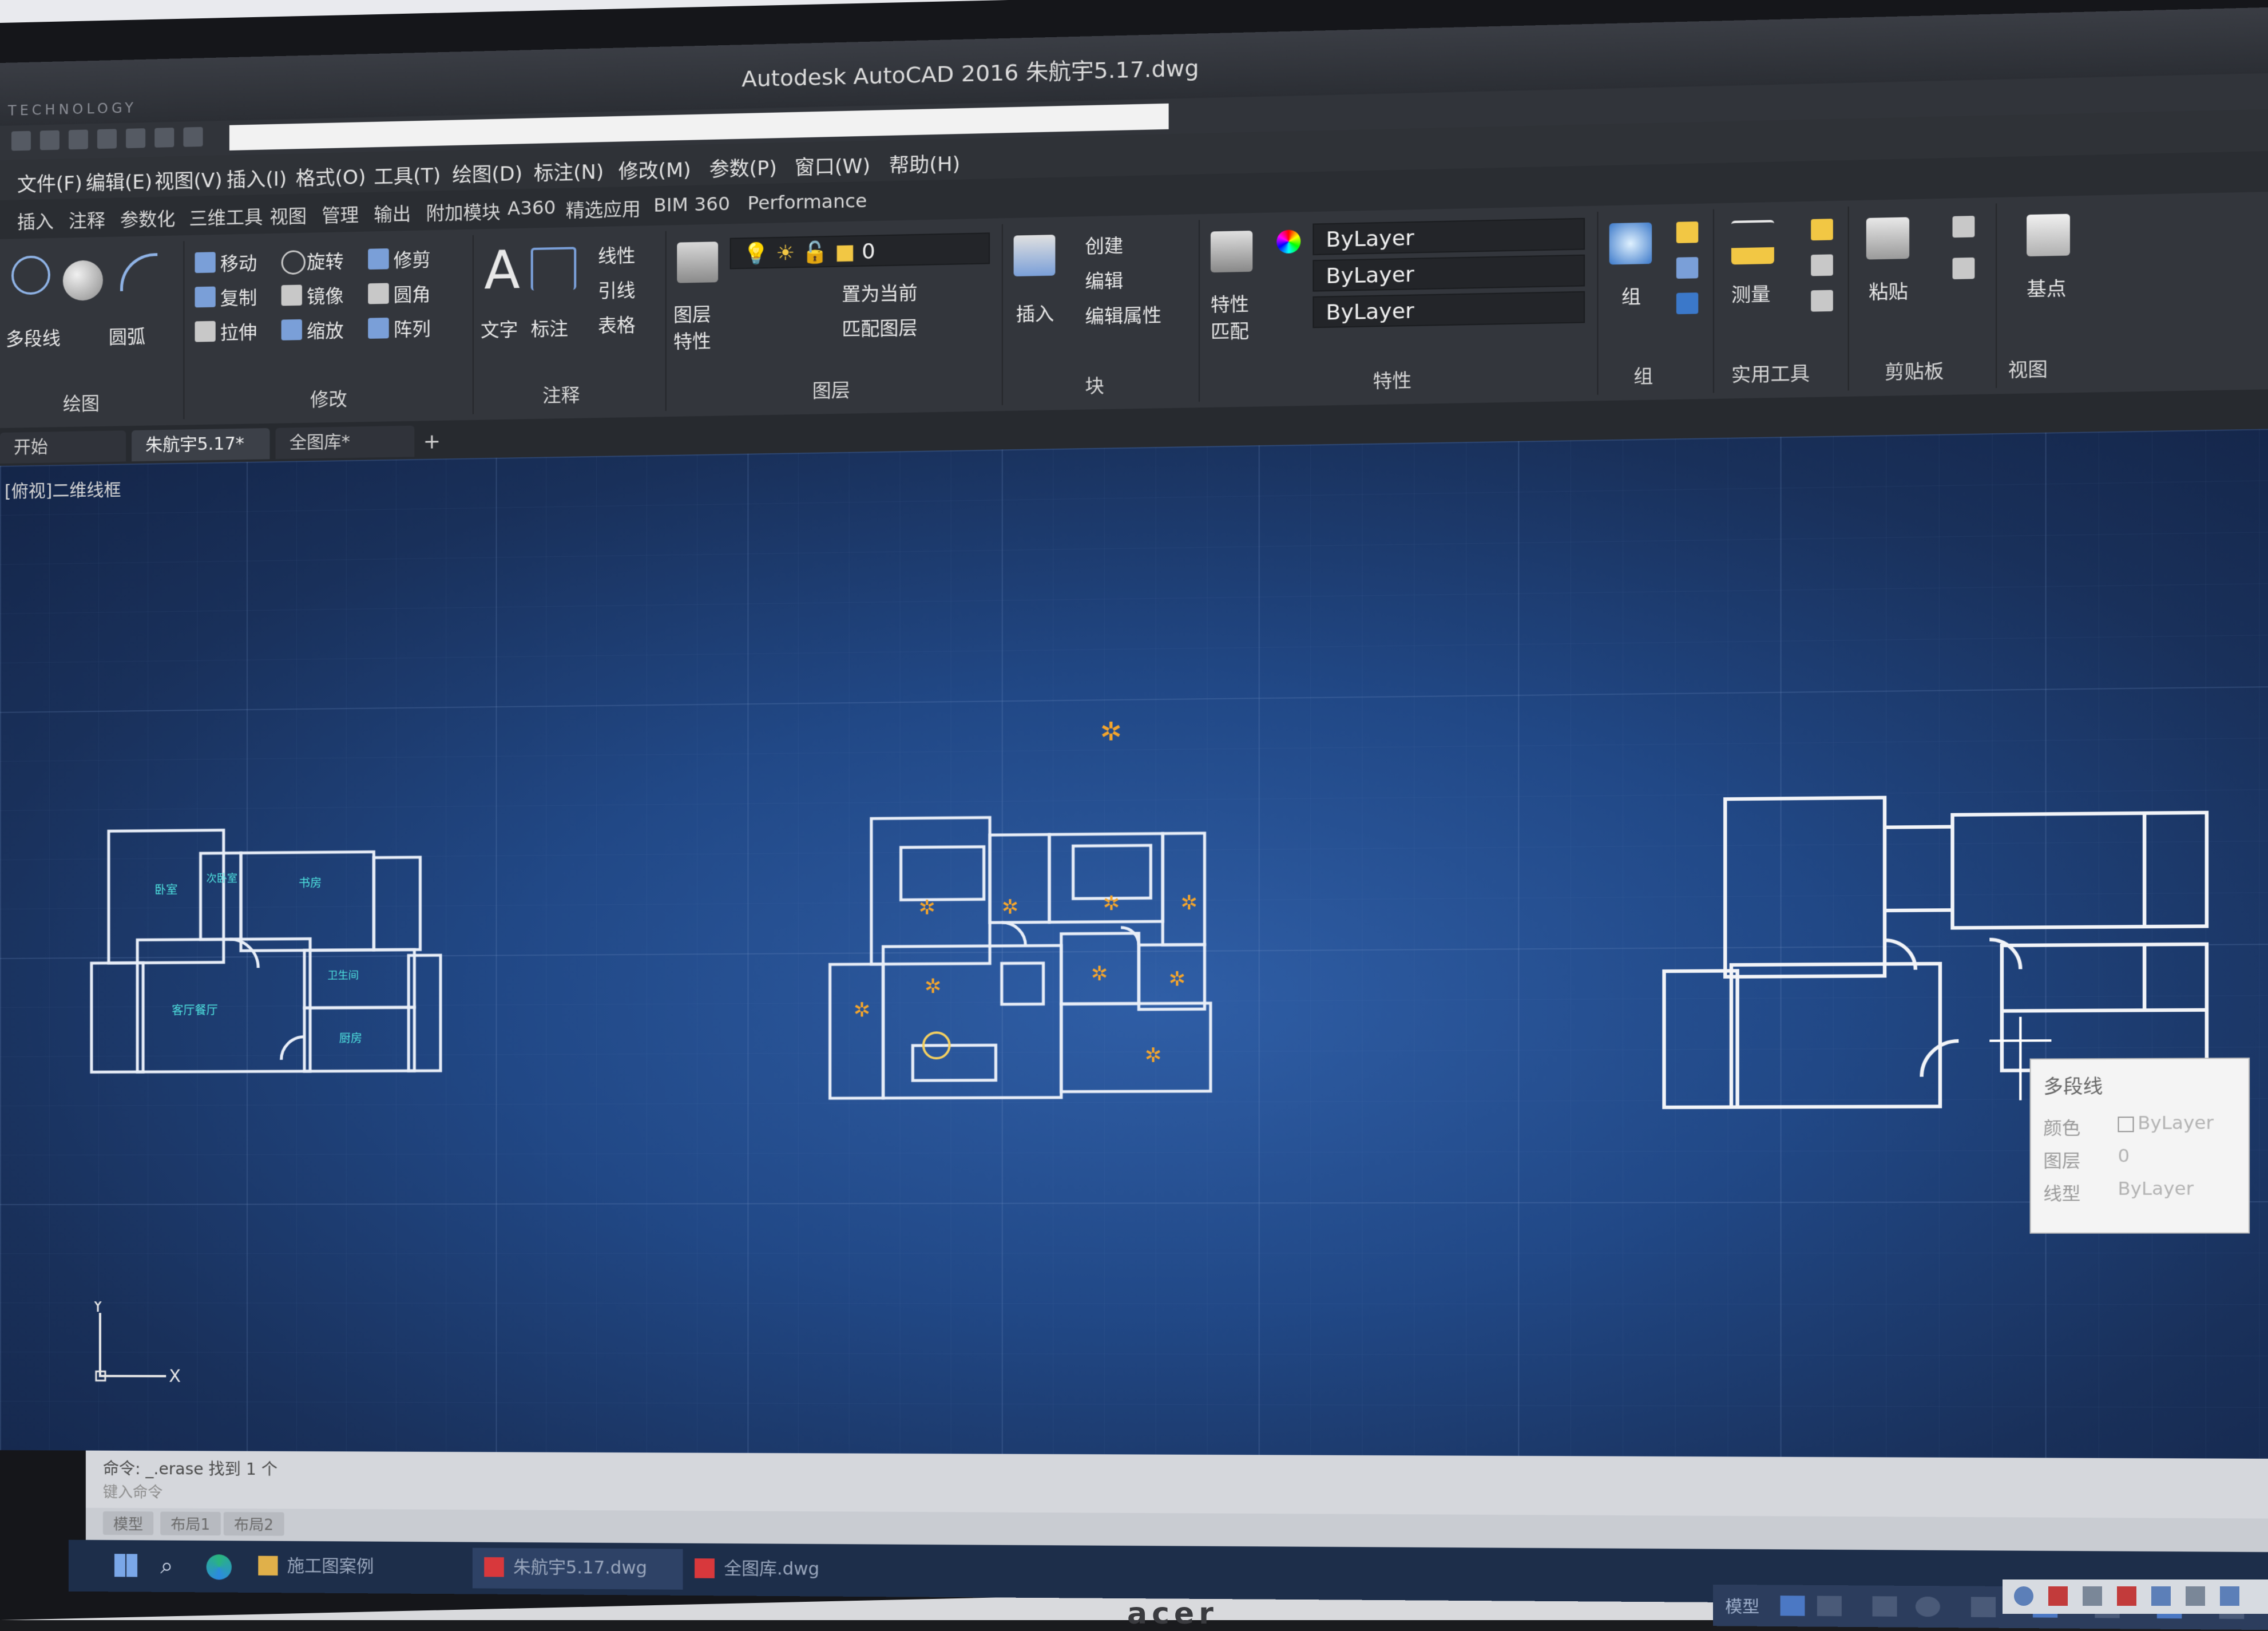  I want to click on array-button: 阵列, so click(412, 328).